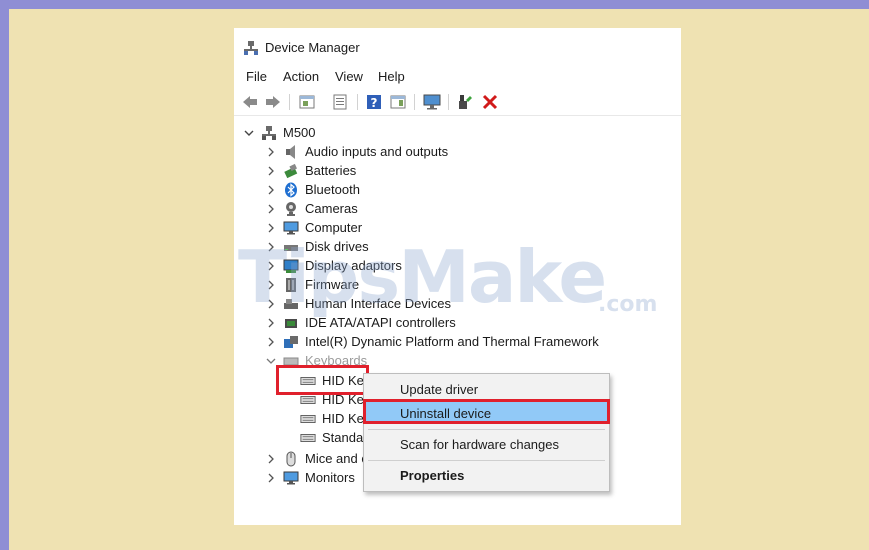 Image resolution: width=869 pixels, height=550 pixels. Describe the element at coordinates (334, 227) in the screenshot. I see `category-label: Computer` at that location.